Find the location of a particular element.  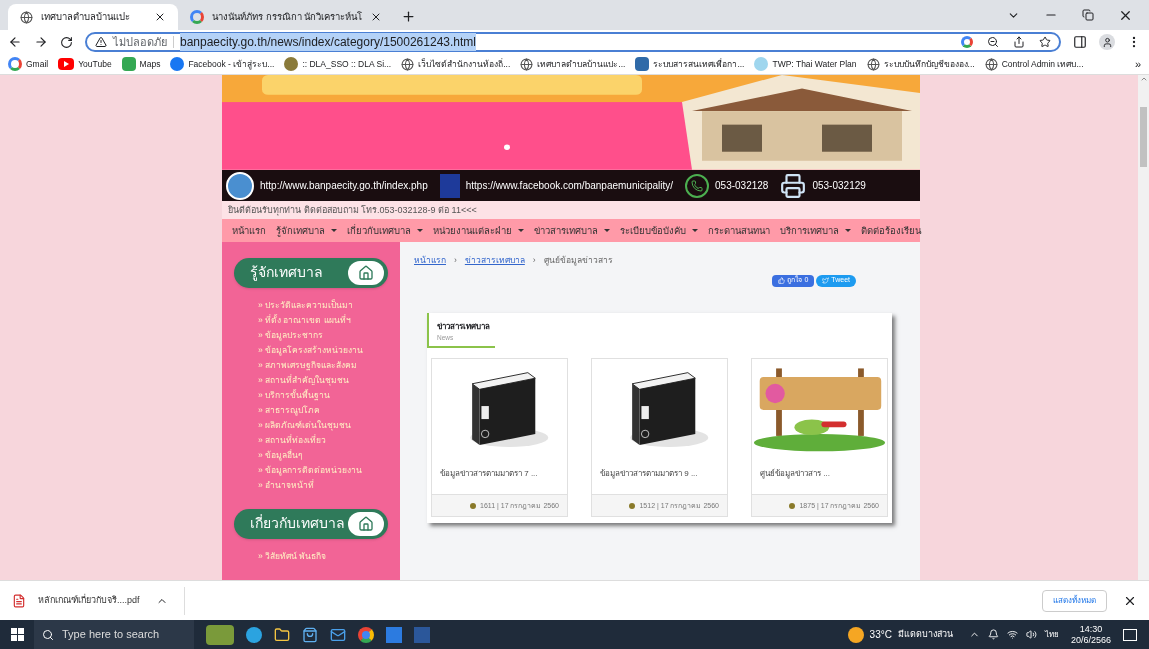

breadcrumb-link: หน้าแรก is located at coordinates (430, 260).